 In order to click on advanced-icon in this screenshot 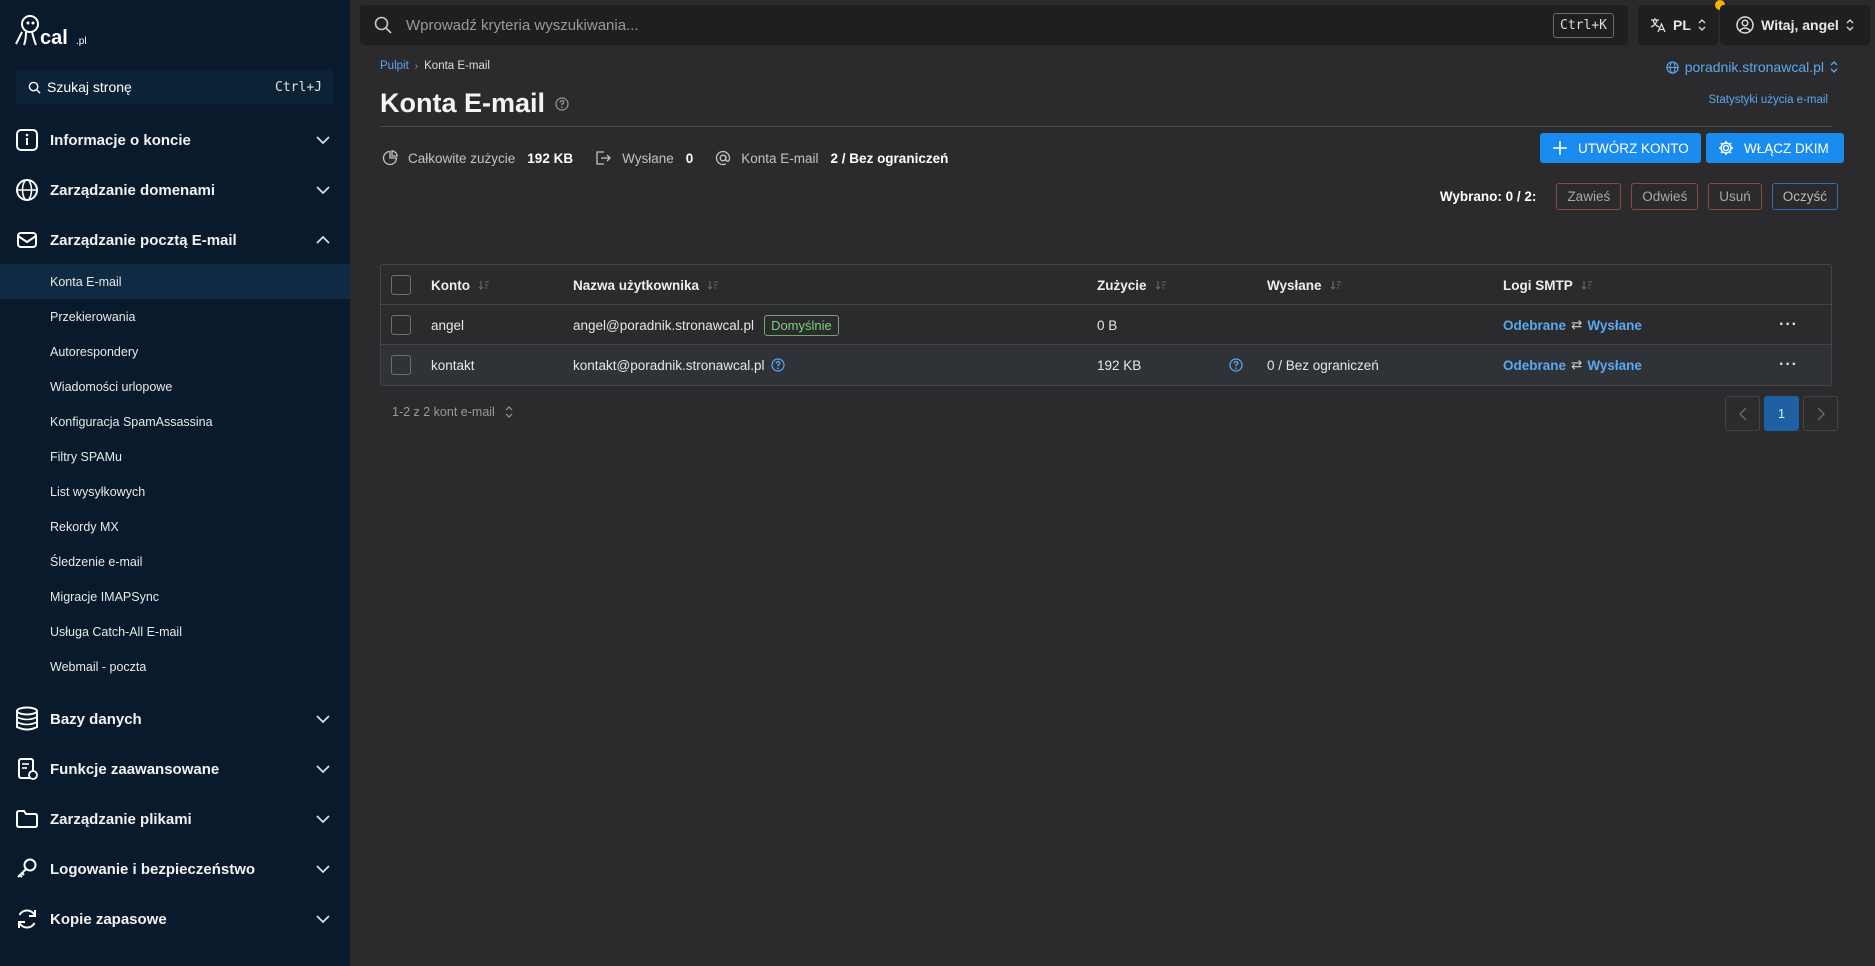, I will do `click(27, 769)`.